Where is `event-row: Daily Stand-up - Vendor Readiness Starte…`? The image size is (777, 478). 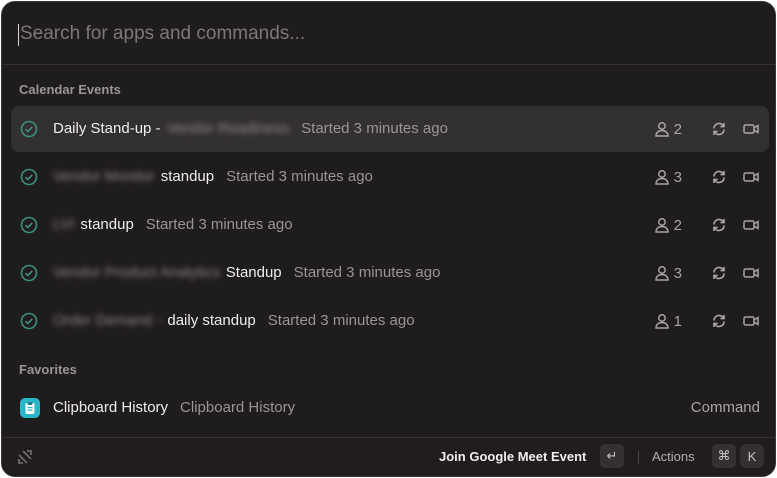 event-row: Daily Stand-up - Vendor Readiness Starte… is located at coordinates (390, 129).